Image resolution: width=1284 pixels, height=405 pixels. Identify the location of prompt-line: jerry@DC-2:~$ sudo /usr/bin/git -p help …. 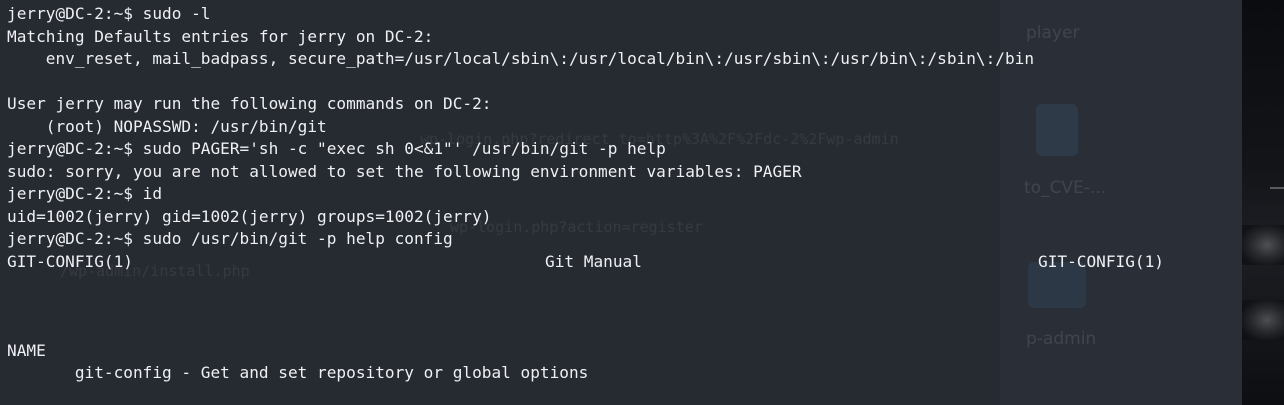
(230, 238).